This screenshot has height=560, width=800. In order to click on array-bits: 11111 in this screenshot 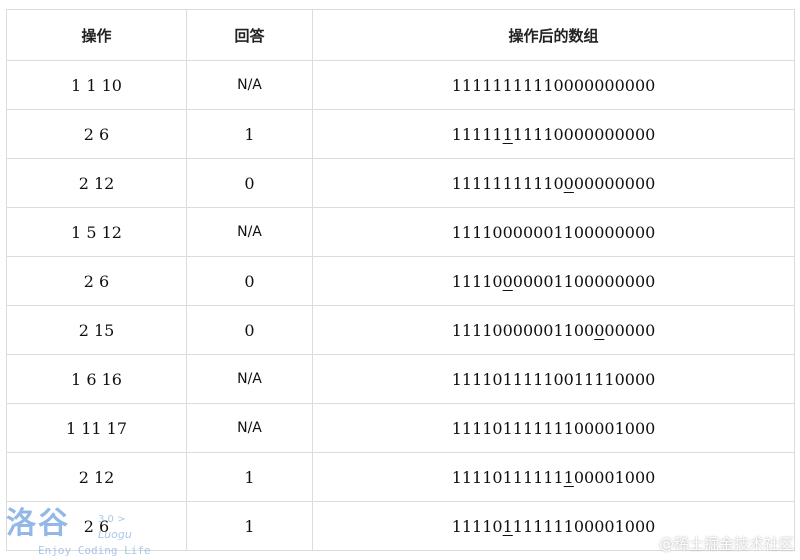, I will do `click(477, 134)`.